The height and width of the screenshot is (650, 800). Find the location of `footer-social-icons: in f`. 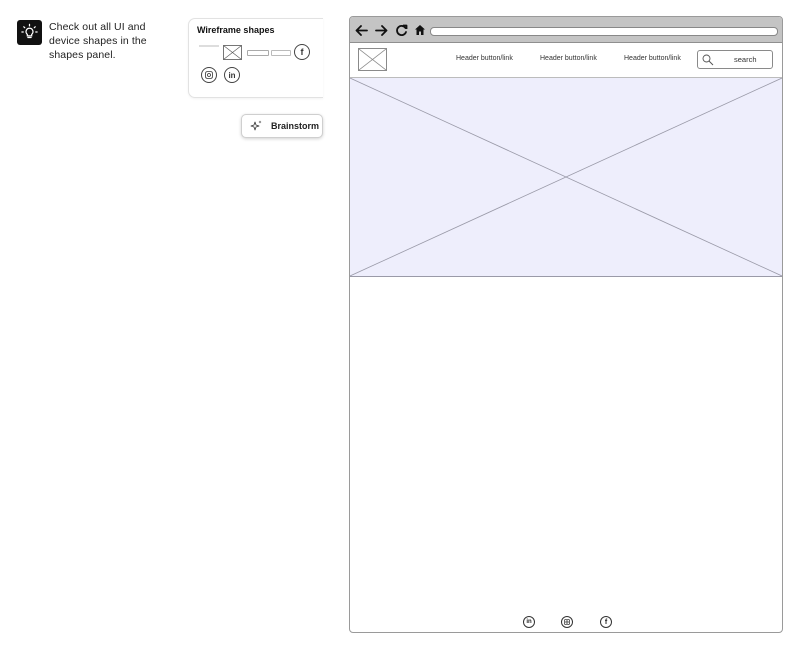

footer-social-icons: in f is located at coordinates (568, 623).